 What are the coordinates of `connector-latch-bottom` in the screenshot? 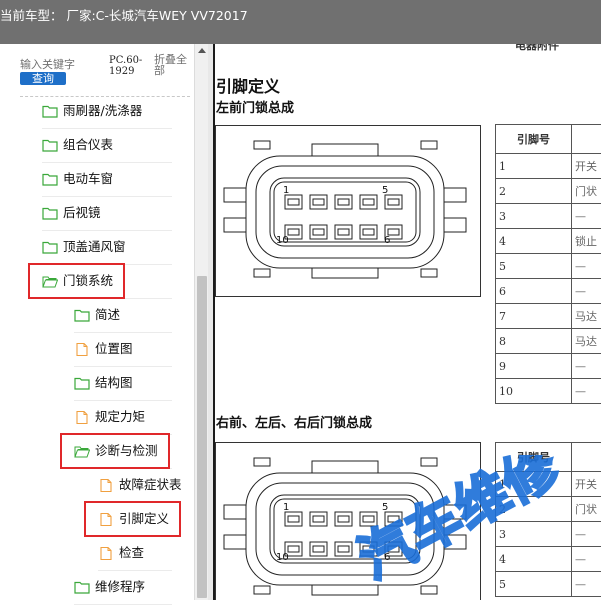 It's located at (345, 273).